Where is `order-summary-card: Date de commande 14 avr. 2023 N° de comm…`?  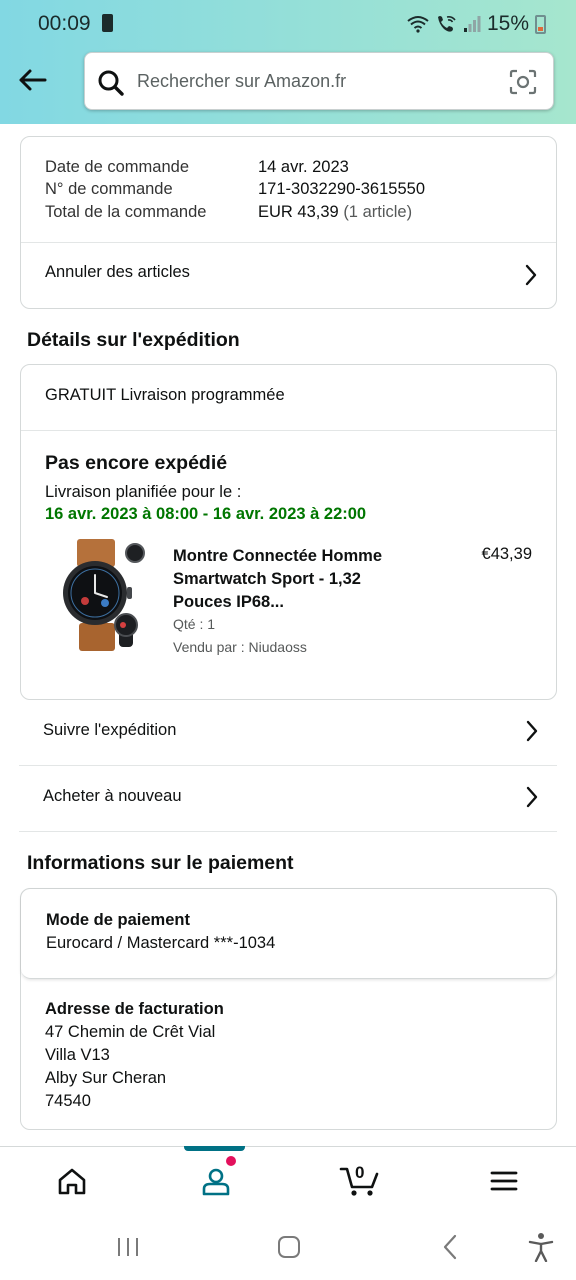 order-summary-card: Date de commande 14 avr. 2023 N° de comm… is located at coordinates (288, 222).